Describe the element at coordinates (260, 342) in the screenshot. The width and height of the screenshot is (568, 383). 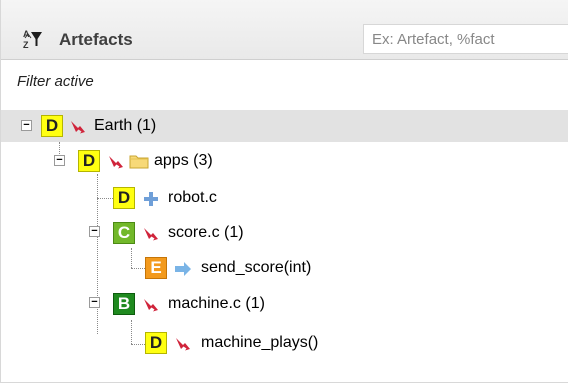
I see `tree-item-label: machine_plays()` at that location.